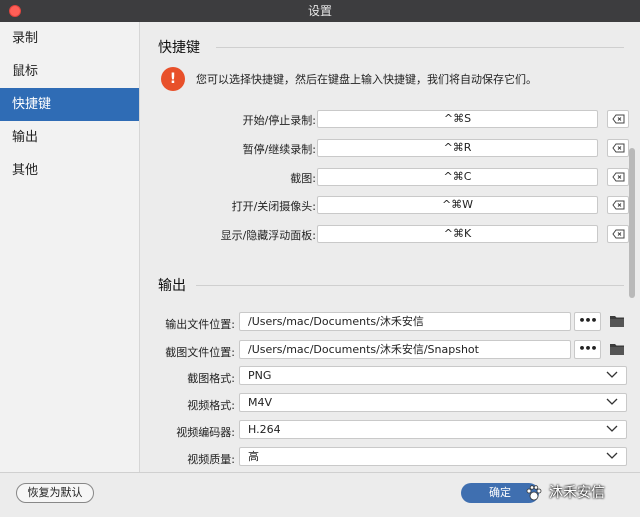 The height and width of the screenshot is (517, 640). I want to click on output-path-label: 输出文件位置:, so click(200, 324).